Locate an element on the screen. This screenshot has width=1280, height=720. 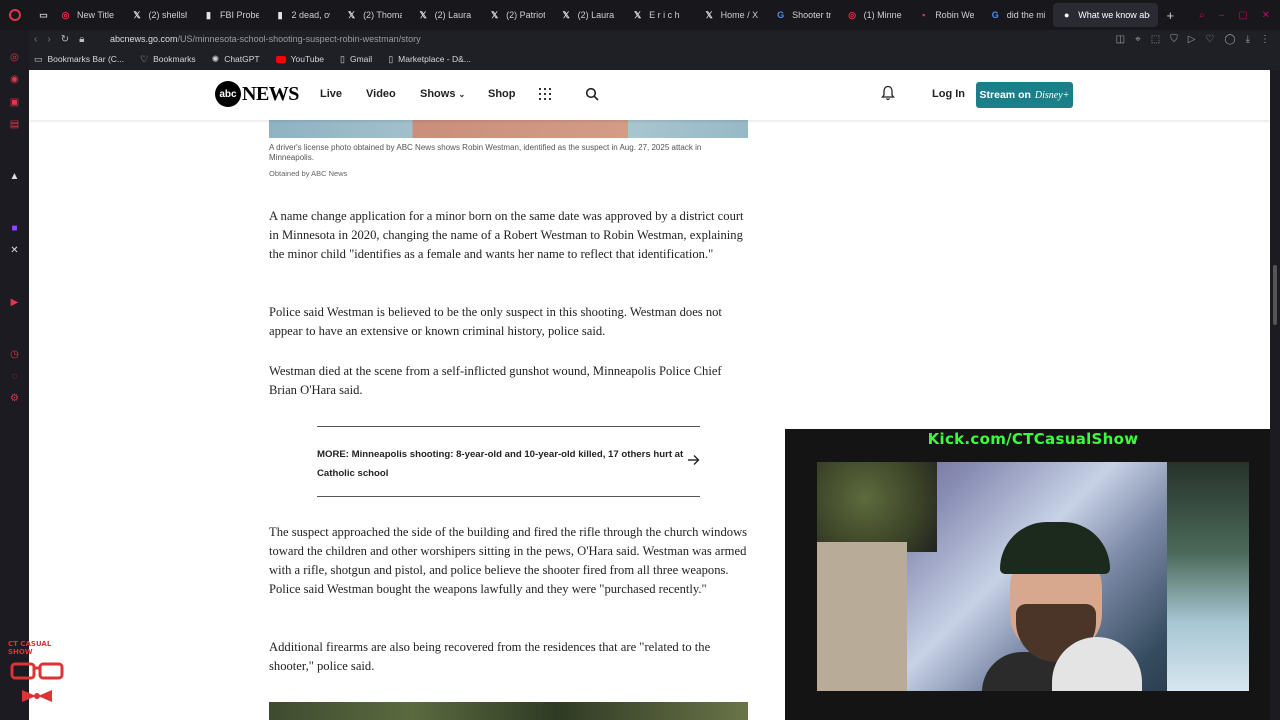
split-view-icon: ◫ is located at coordinates (1120, 39).